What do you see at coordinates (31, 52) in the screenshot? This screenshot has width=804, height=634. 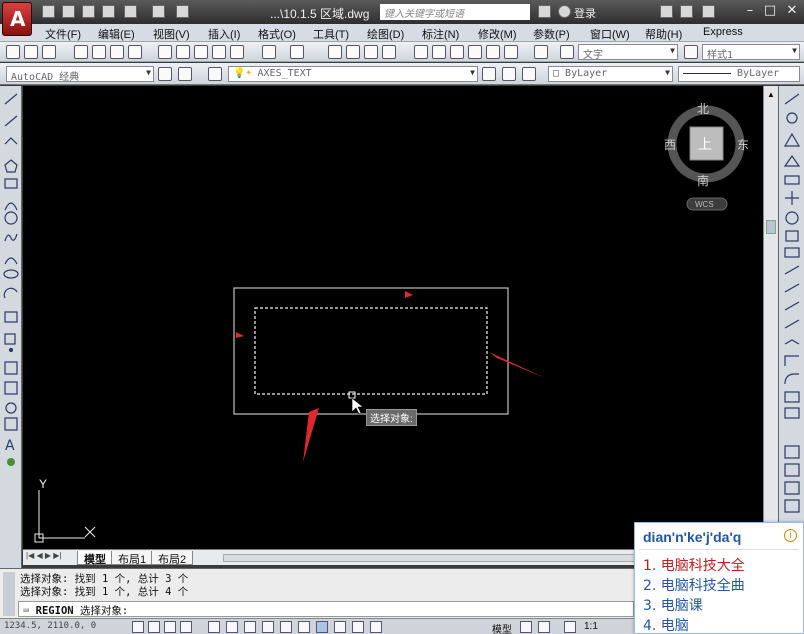 I see `open-file-icon` at bounding box center [31, 52].